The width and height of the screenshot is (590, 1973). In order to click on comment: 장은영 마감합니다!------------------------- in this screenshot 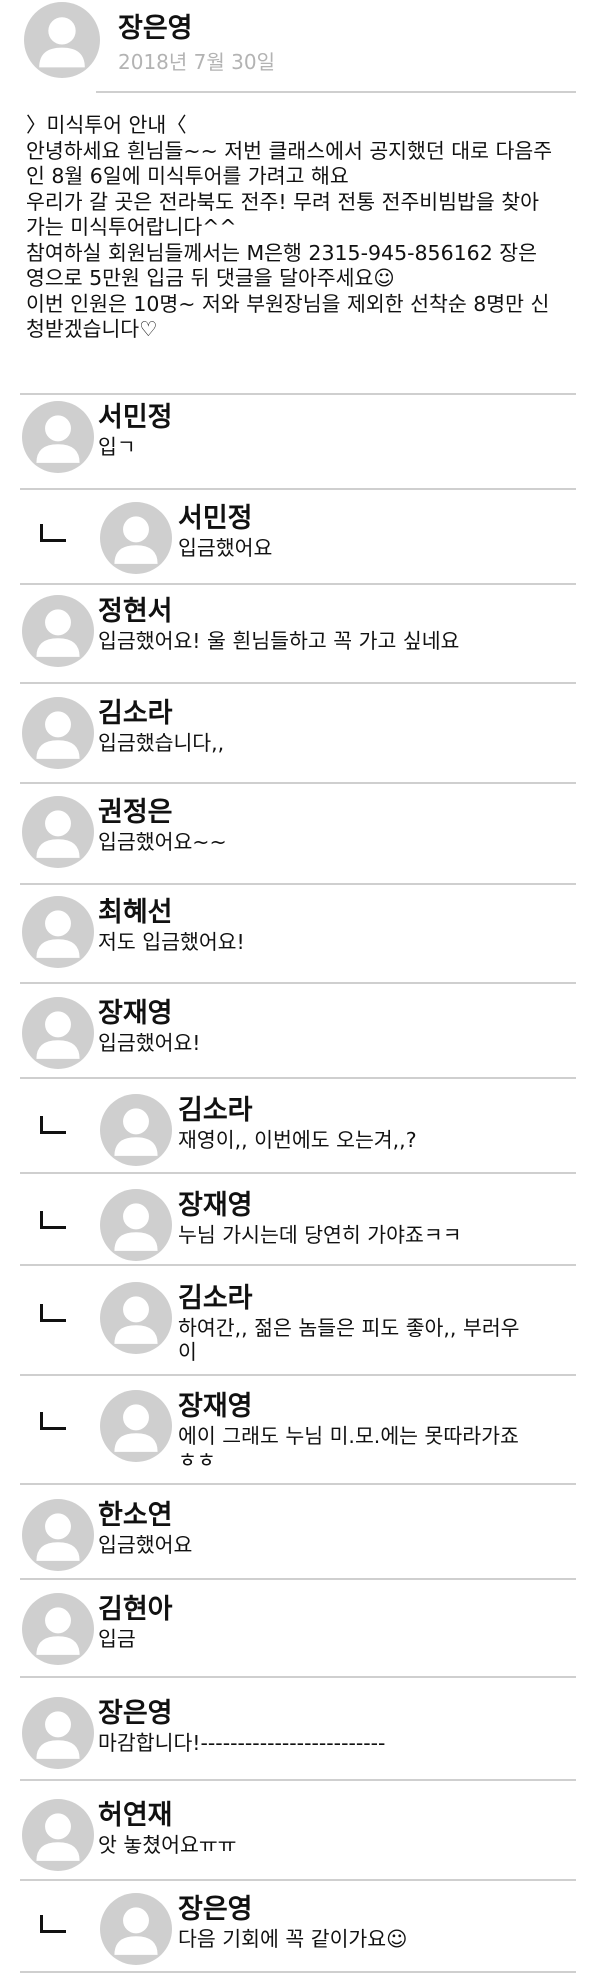, I will do `click(295, 1734)`.